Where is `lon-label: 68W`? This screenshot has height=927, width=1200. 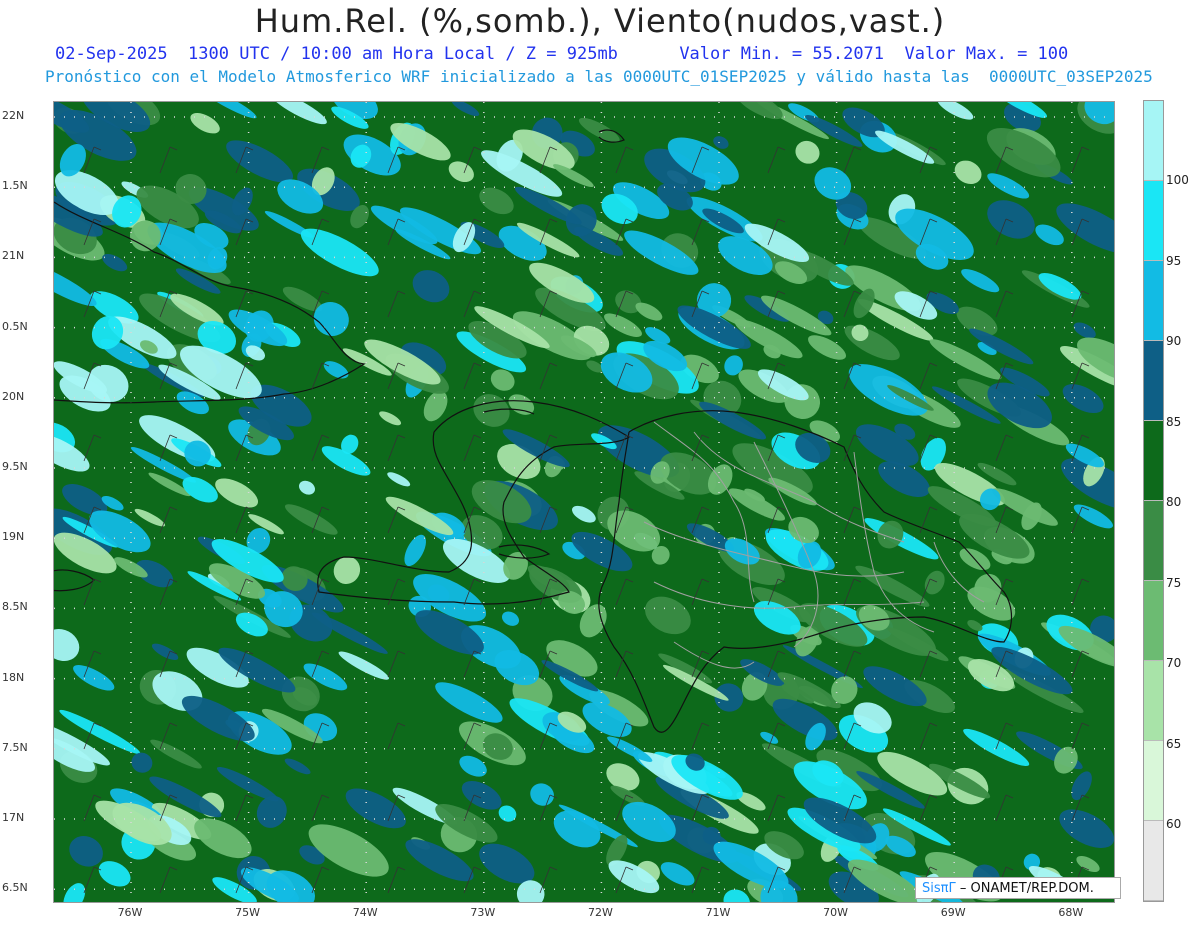 lon-label: 68W is located at coordinates (1071, 912).